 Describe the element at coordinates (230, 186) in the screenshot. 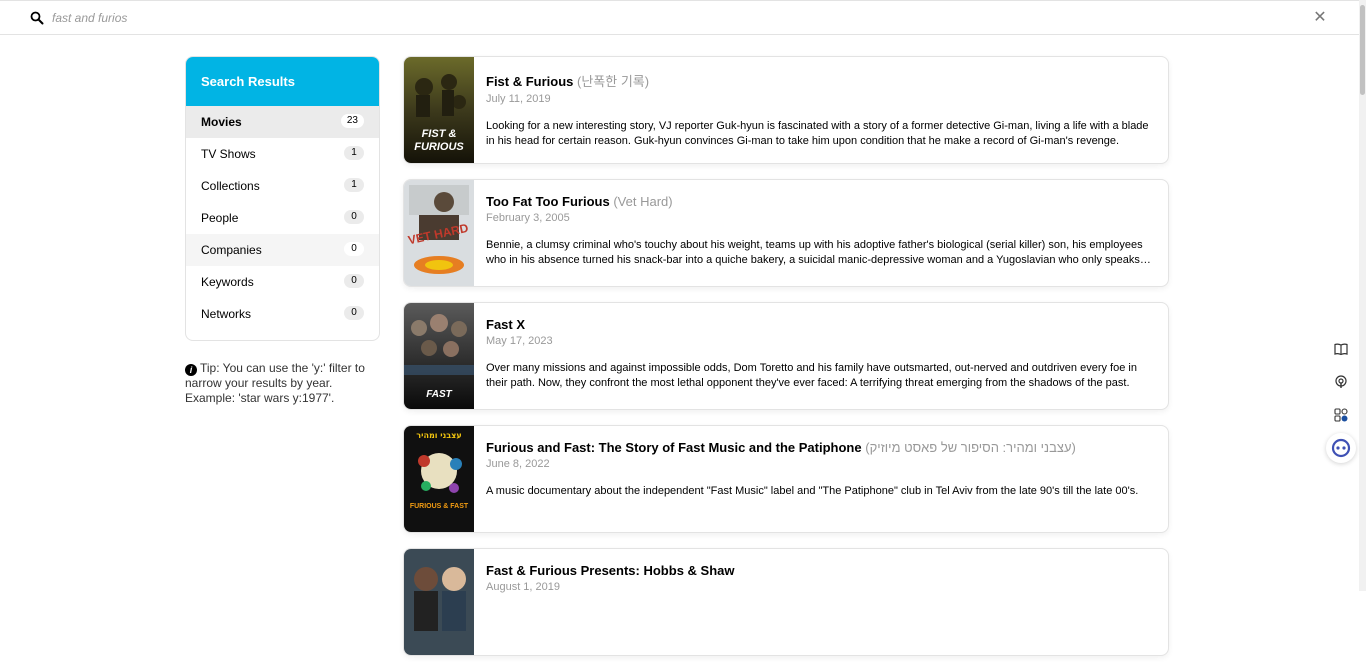

I see `category-label: Collections` at that location.